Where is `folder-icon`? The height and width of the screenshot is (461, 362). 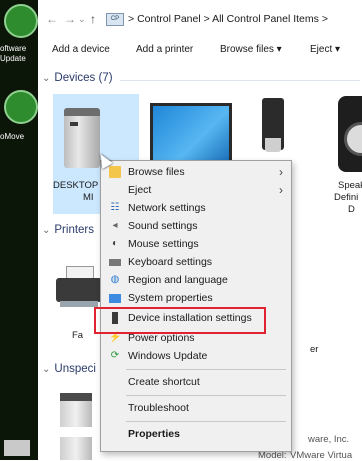 folder-icon is located at coordinates (115, 172).